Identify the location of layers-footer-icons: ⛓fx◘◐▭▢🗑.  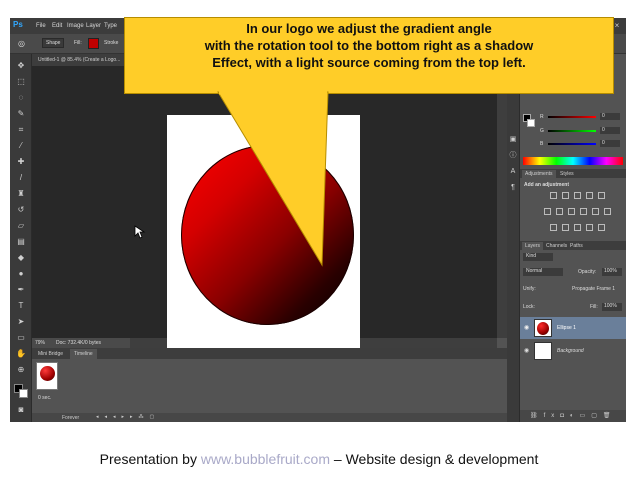
(573, 416).